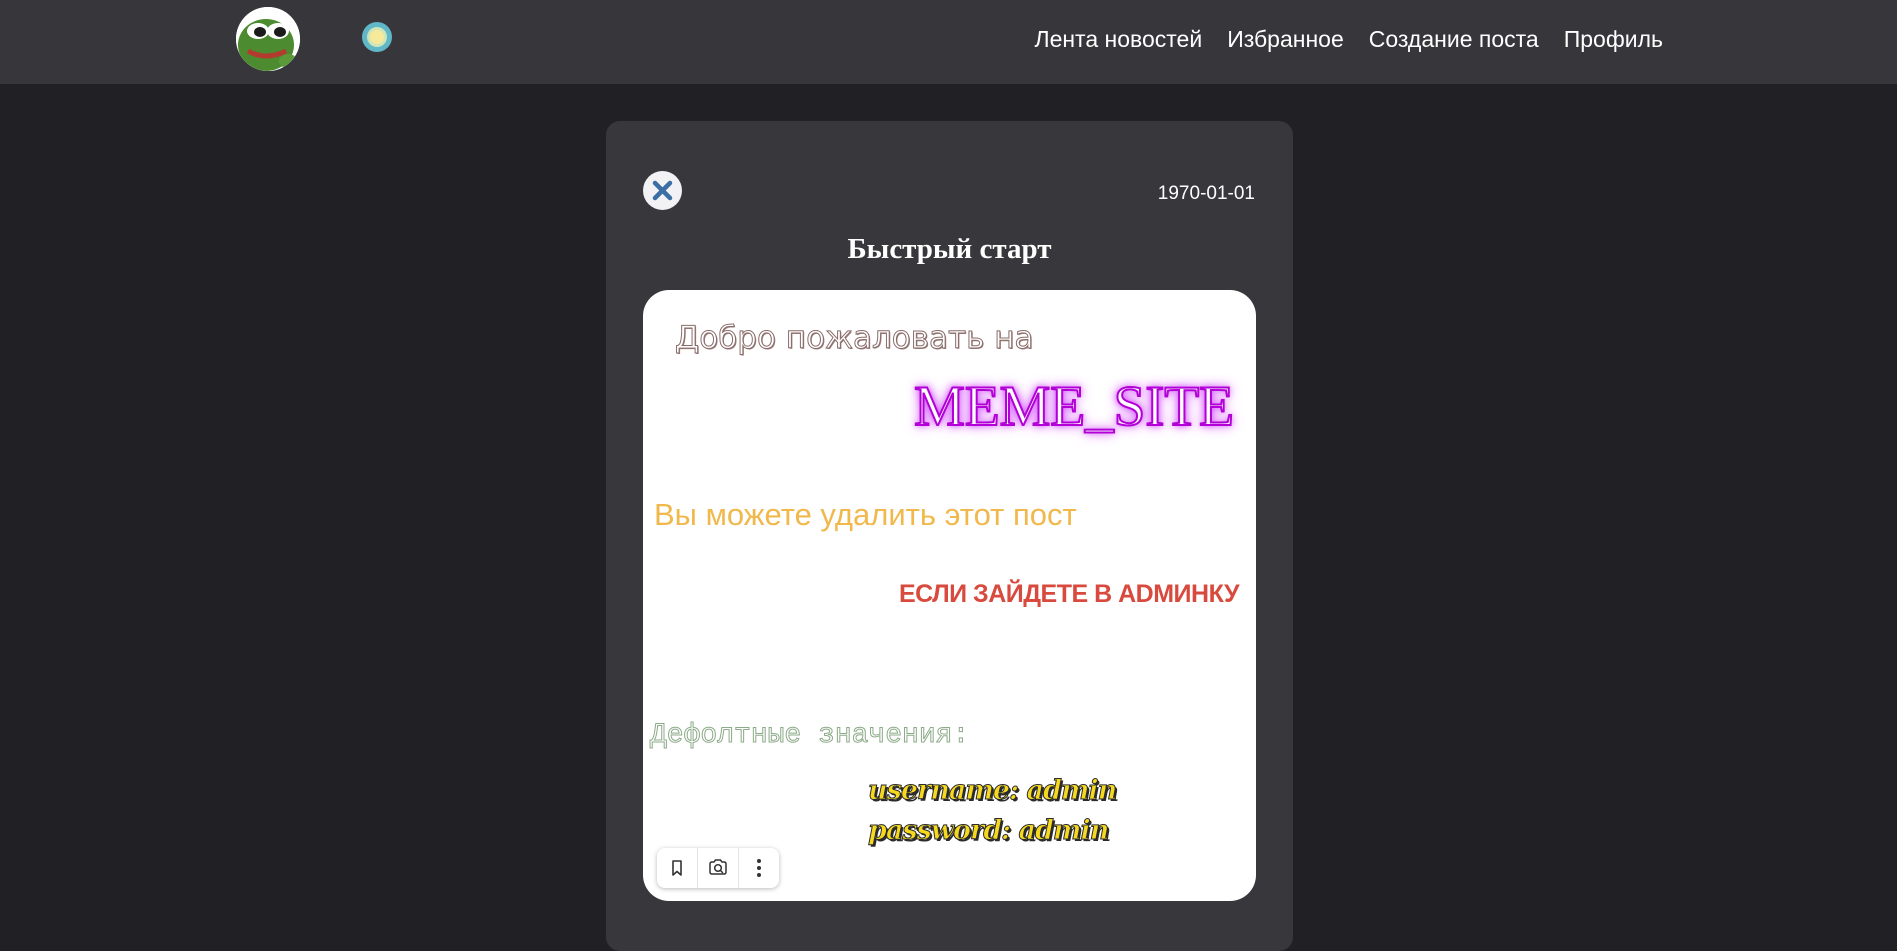  I want to click on meme-username: username: admin, so click(992, 791).